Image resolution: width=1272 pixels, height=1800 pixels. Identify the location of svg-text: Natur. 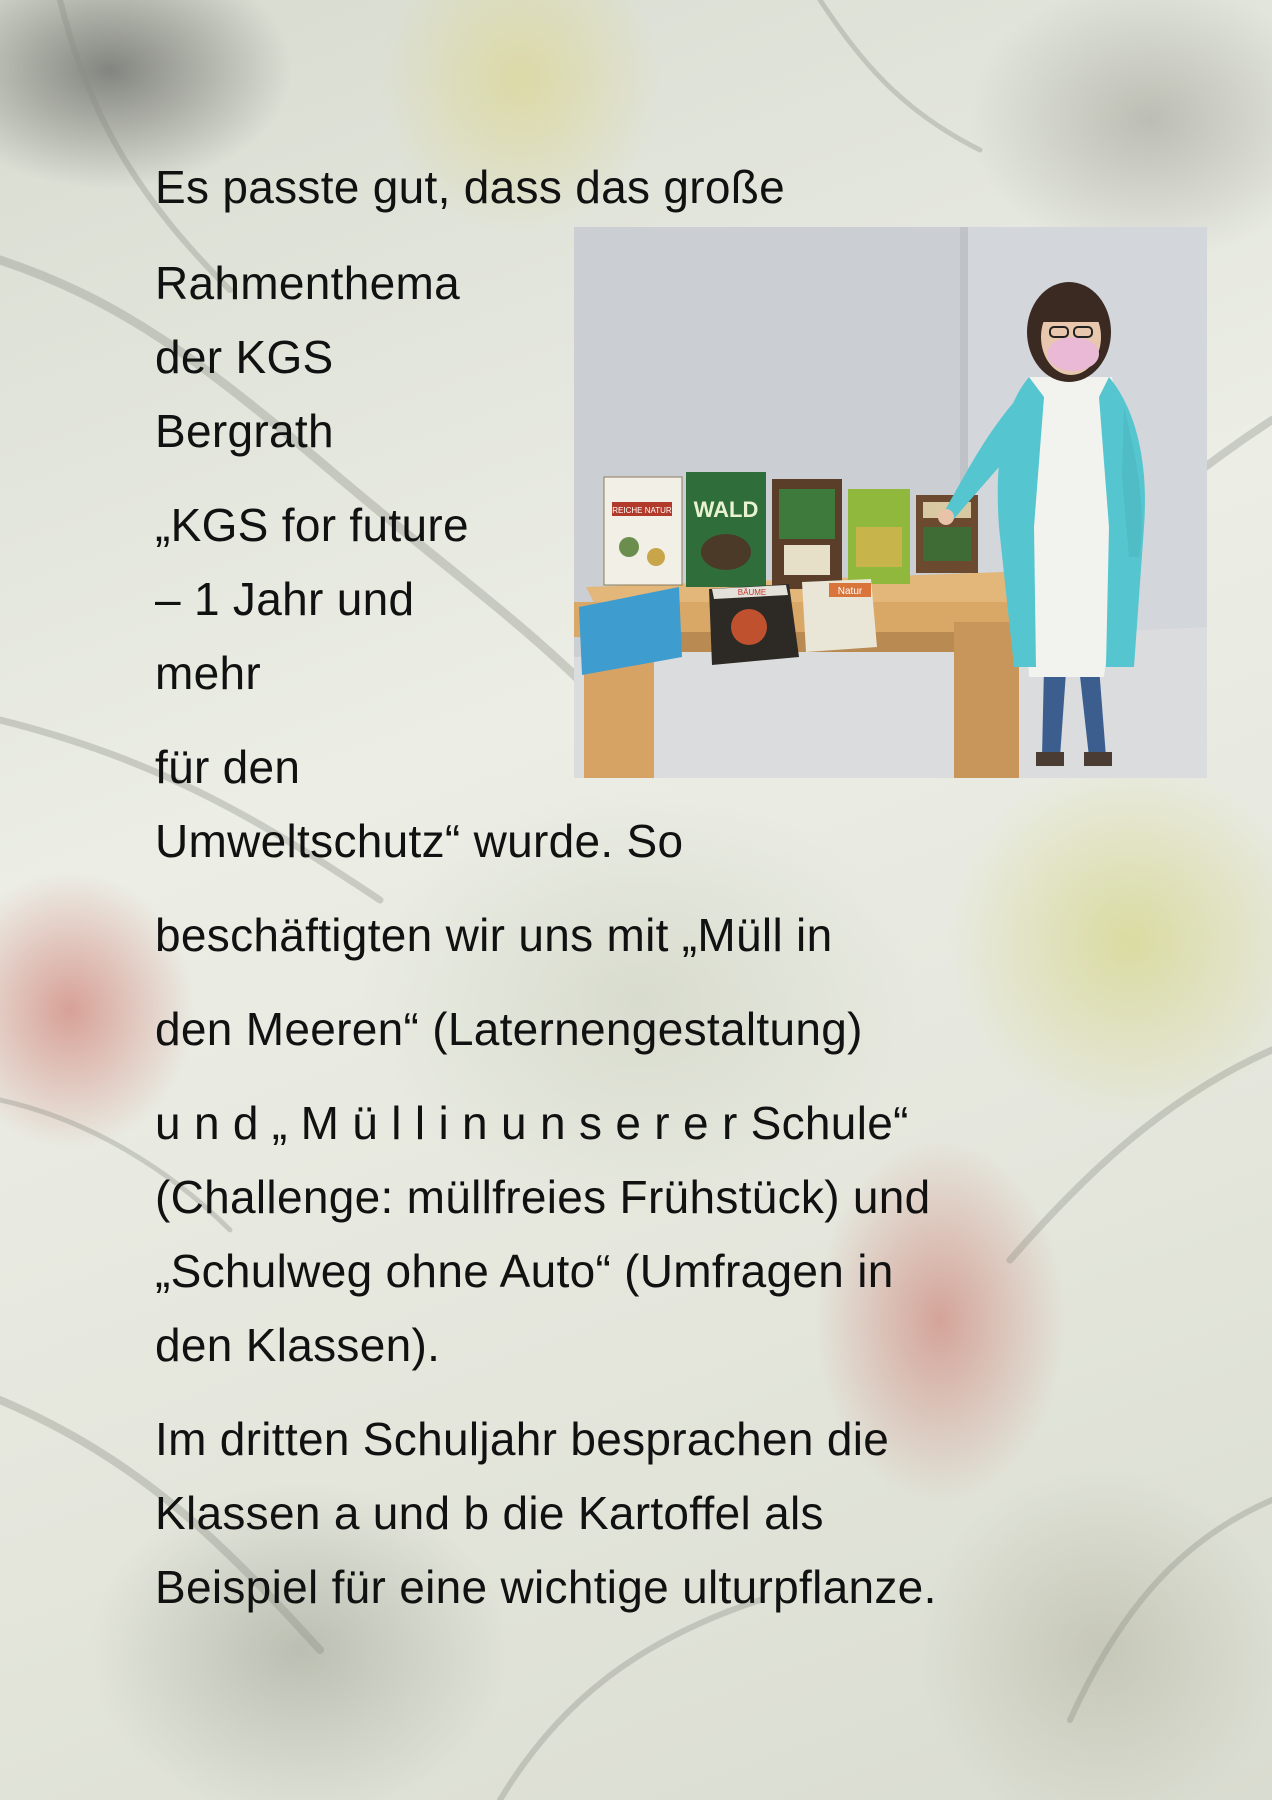
(850, 591).